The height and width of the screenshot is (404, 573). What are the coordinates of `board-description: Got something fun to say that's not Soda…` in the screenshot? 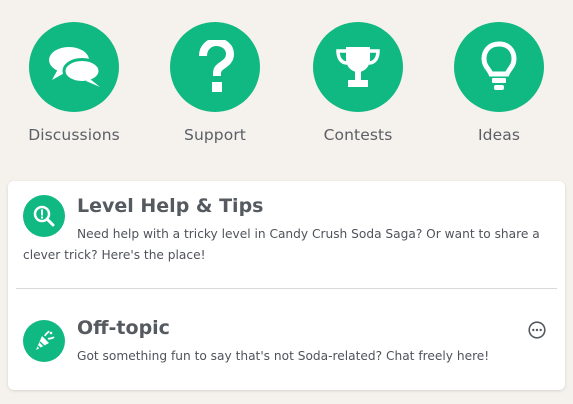 It's located at (283, 356).